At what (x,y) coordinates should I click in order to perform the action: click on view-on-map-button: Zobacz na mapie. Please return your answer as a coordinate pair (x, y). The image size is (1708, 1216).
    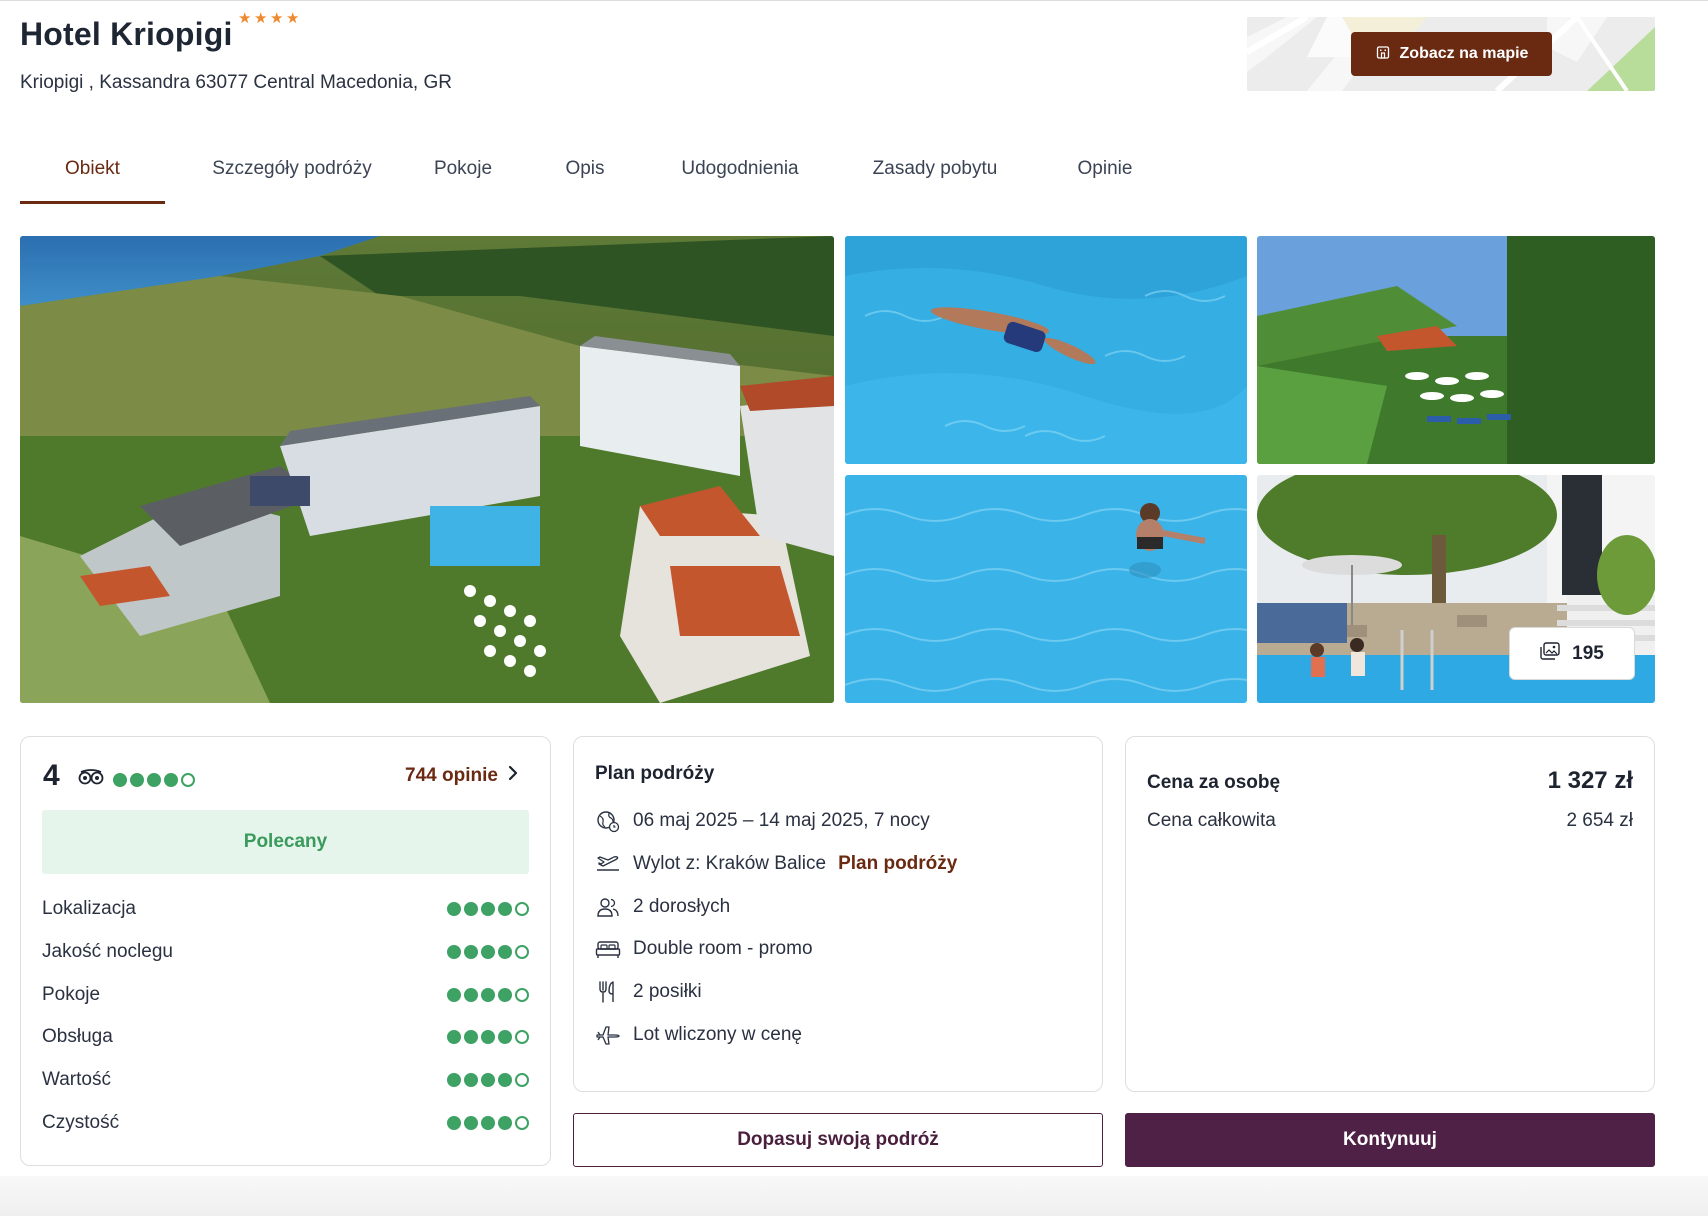
    Looking at the image, I should click on (1451, 54).